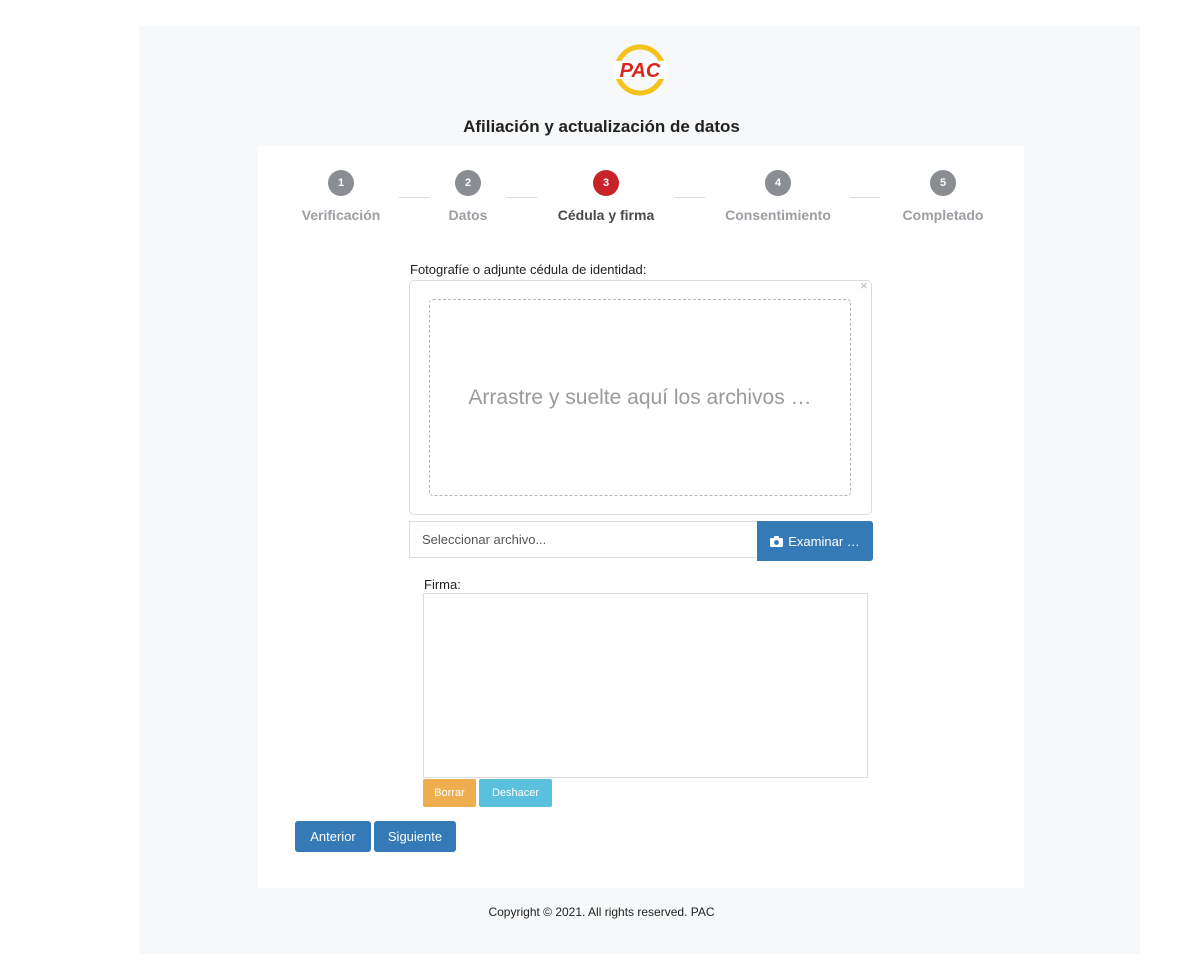 The width and height of the screenshot is (1203, 966). Describe the element at coordinates (864, 285) in the screenshot. I see `close-icon: ×` at that location.